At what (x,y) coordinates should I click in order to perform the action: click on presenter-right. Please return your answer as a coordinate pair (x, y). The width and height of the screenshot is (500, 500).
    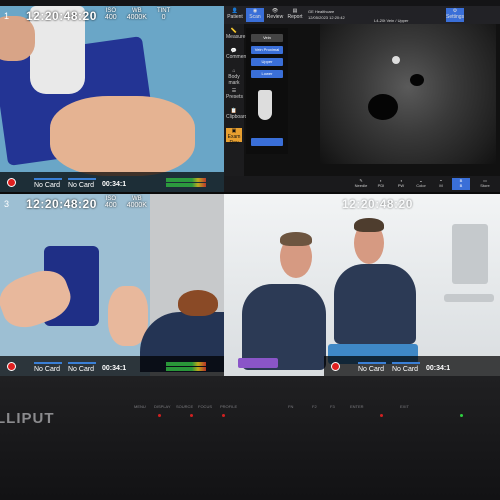
    Looking at the image, I should click on (375, 304).